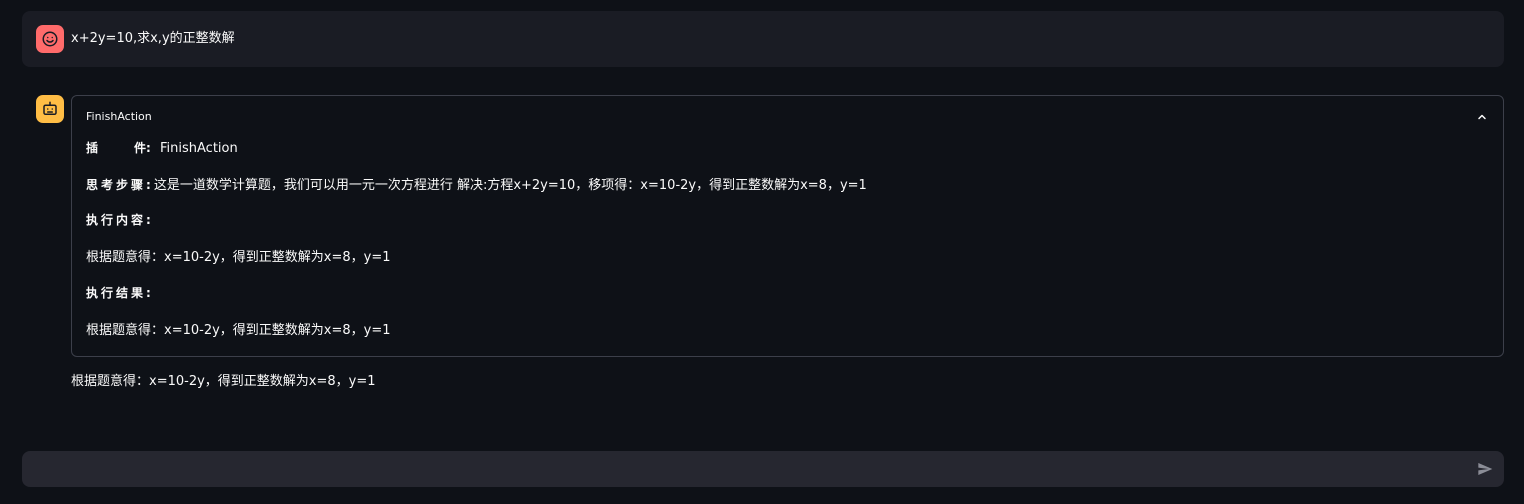  I want to click on exec-content-label: 执行内容:, so click(120, 220).